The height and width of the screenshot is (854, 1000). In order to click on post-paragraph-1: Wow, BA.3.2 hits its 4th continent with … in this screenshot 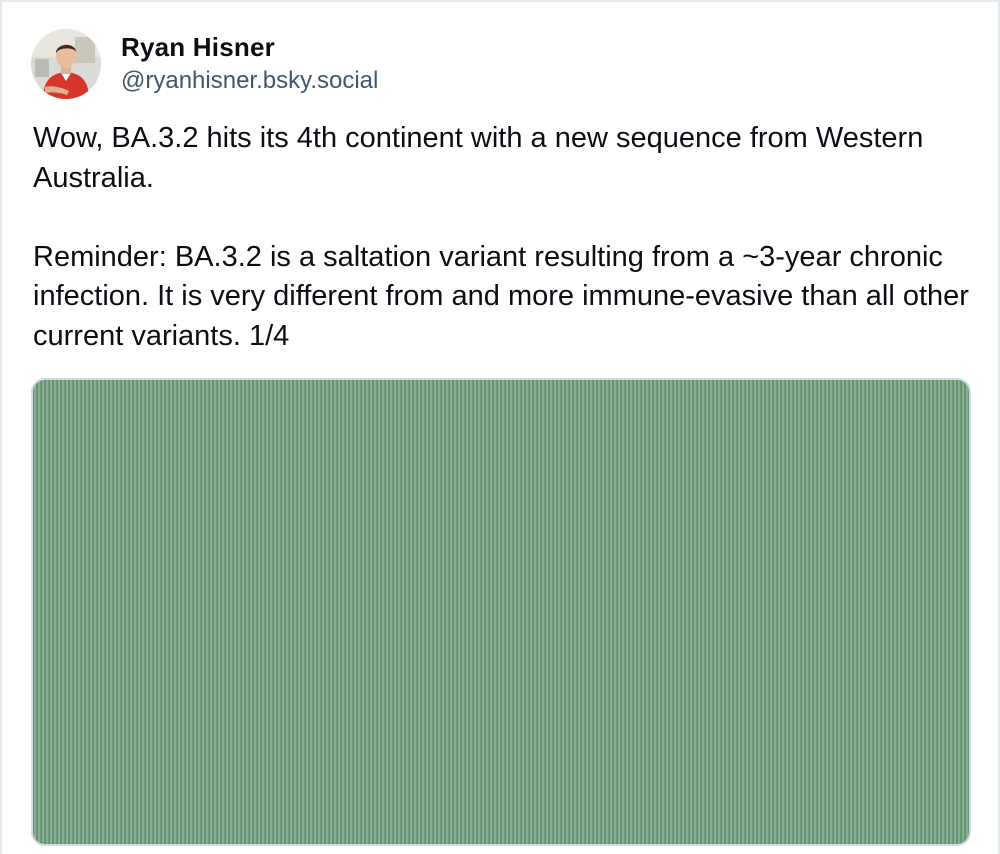, I will do `click(481, 158)`.